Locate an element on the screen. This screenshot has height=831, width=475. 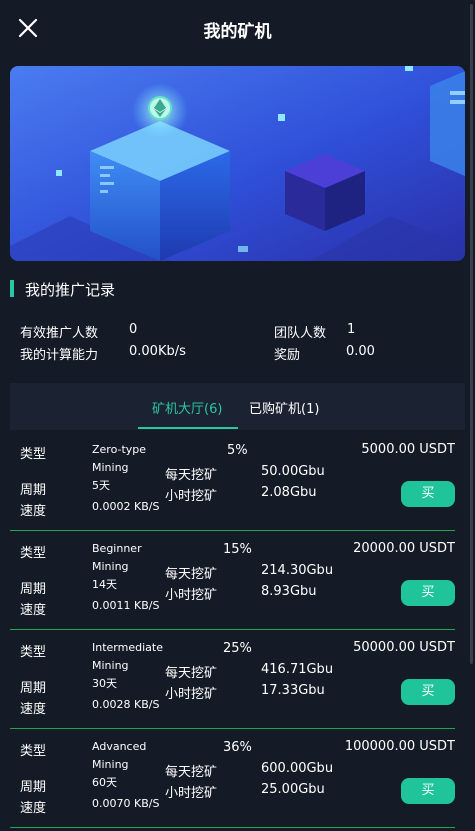
machine-price: 5000.00 USDT is located at coordinates (408, 449).